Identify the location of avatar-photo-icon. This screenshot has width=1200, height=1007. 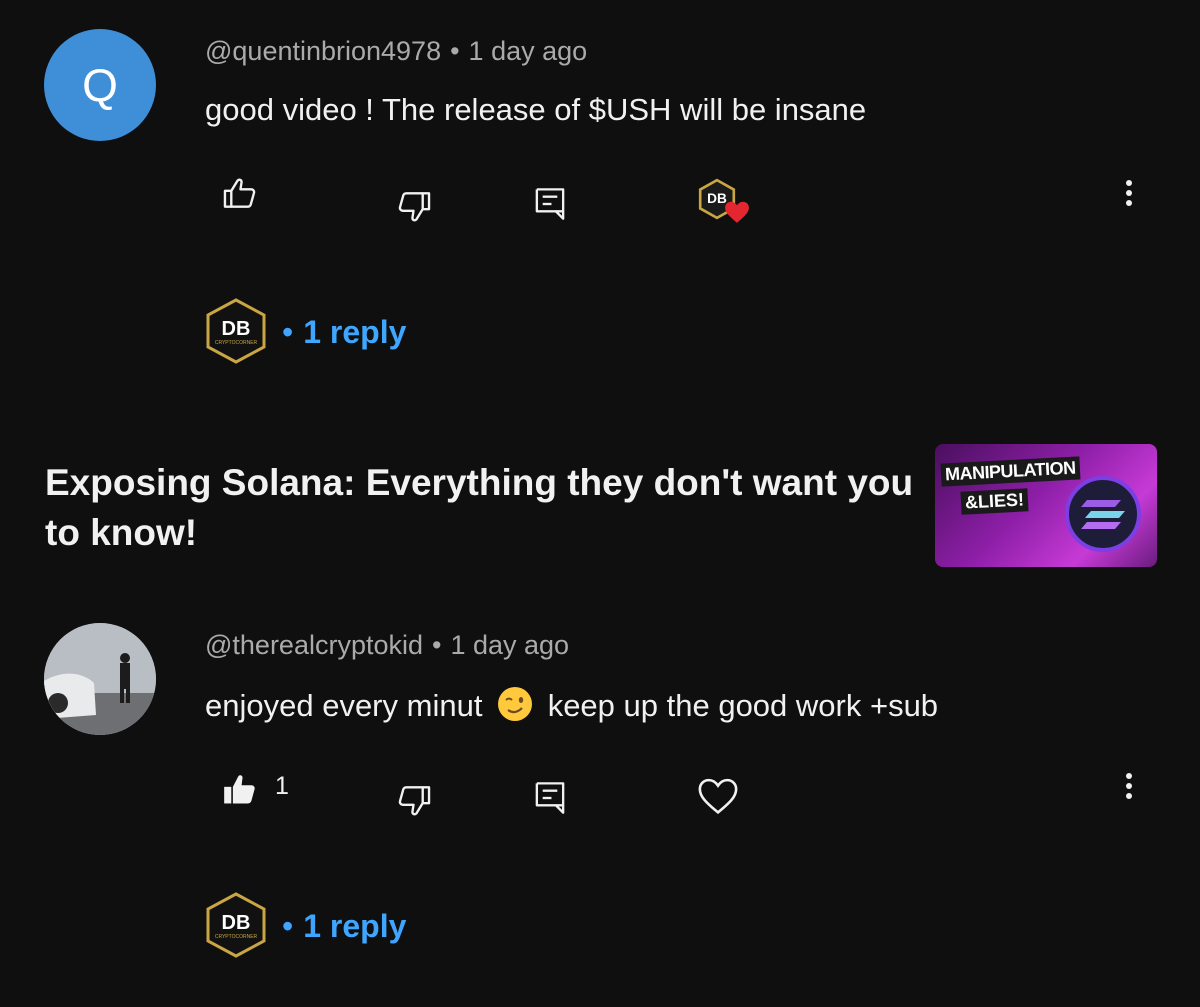
(100, 679).